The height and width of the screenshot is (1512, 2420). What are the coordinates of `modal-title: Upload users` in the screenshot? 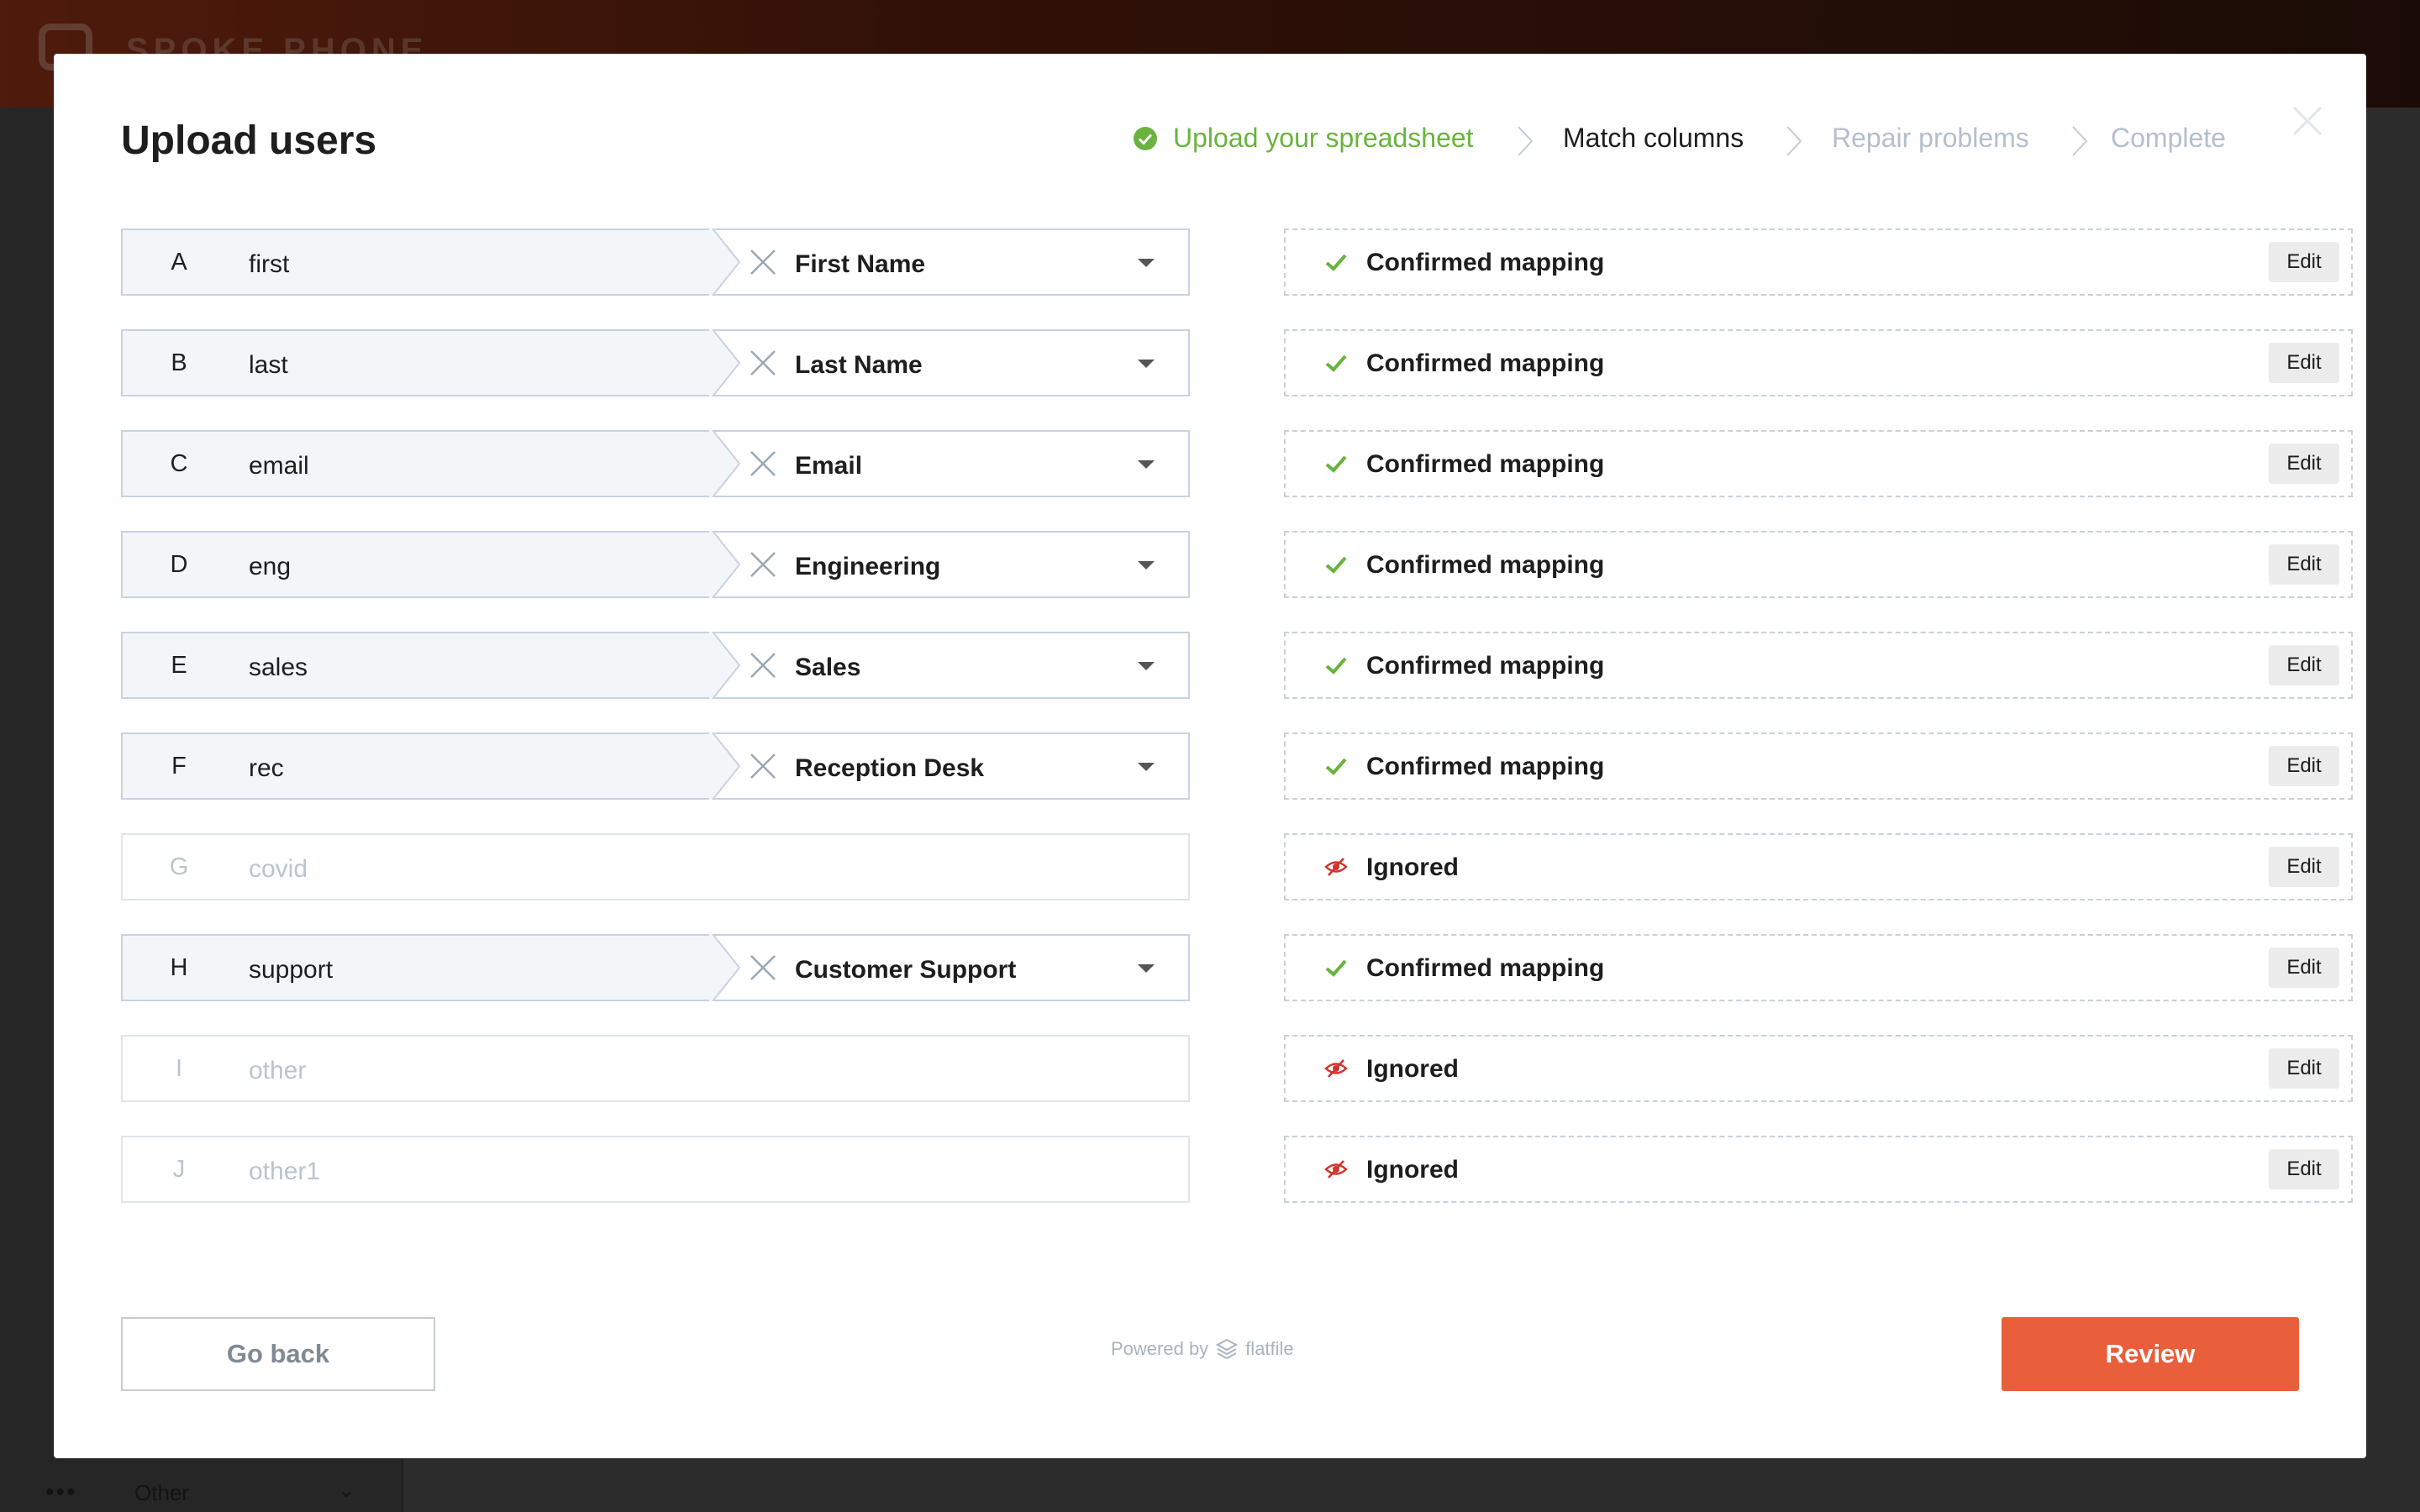 It's located at (249, 140).